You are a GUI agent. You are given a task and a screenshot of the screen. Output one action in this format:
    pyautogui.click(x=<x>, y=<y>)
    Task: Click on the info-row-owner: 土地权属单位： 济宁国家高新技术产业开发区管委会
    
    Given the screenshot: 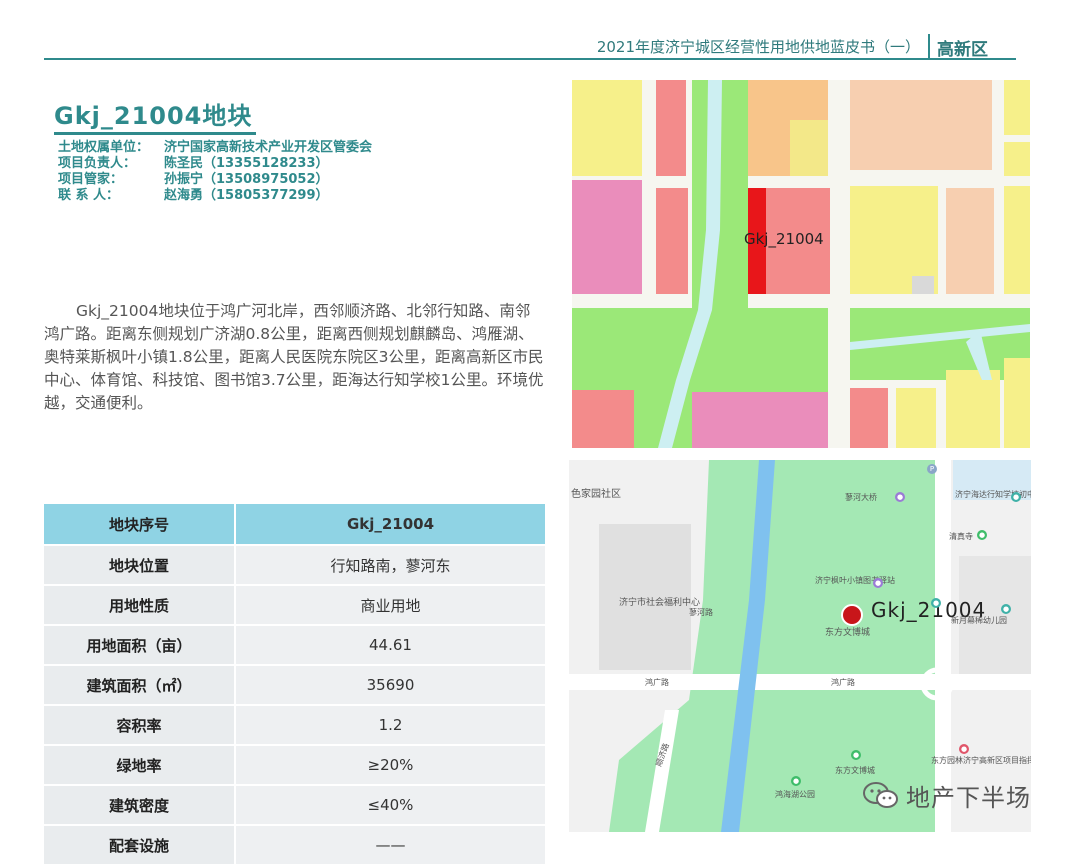 What is the action you would take?
    pyautogui.click(x=215, y=148)
    